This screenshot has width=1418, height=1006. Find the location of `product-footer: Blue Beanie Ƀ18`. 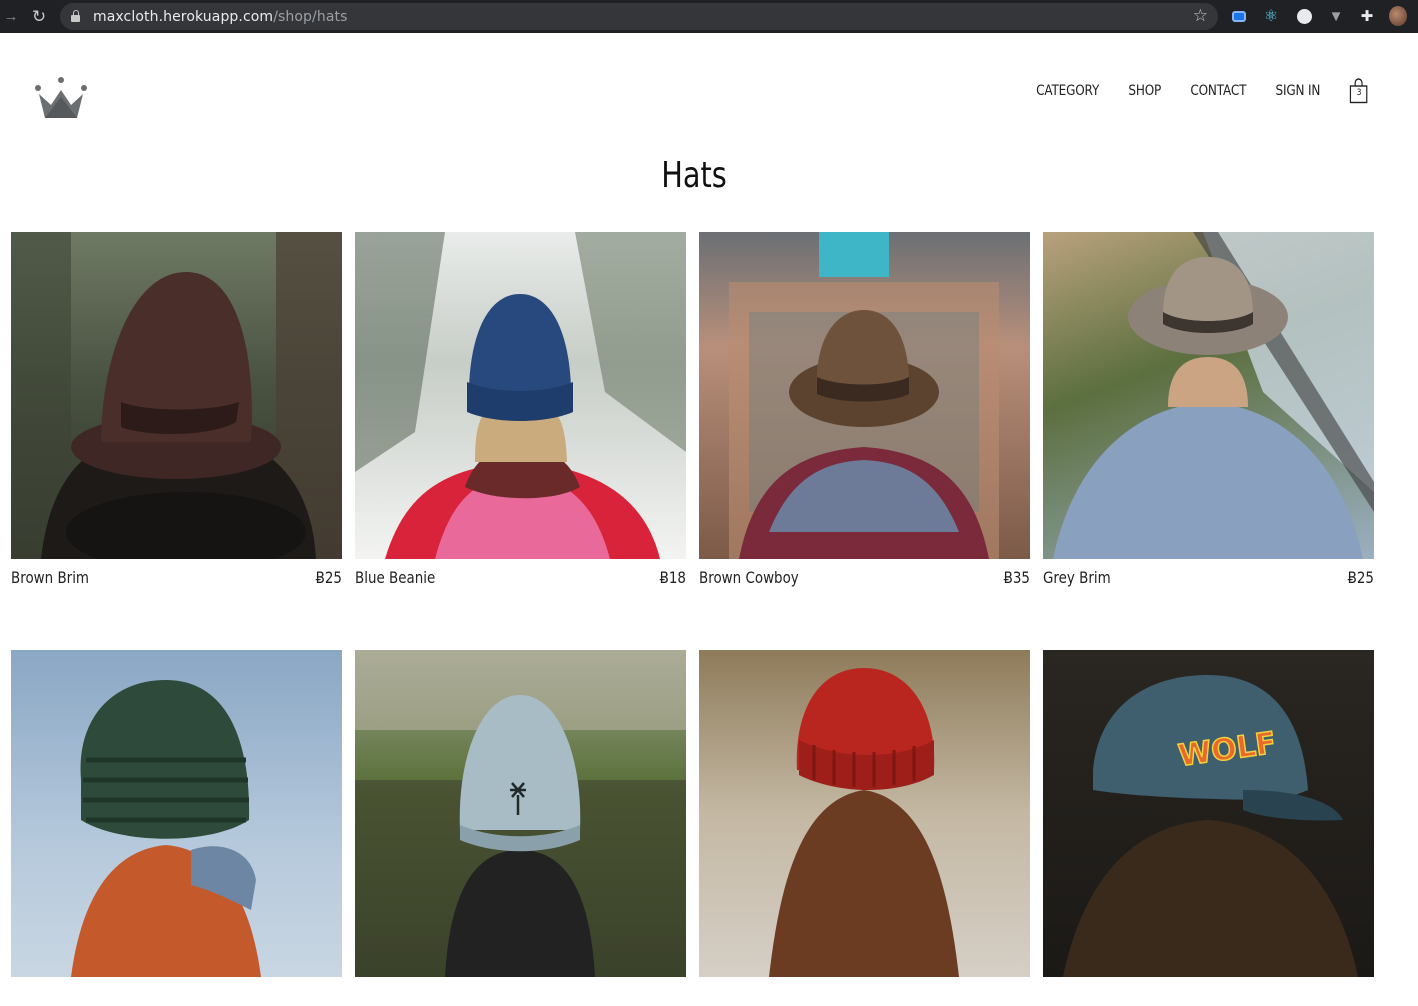

product-footer: Blue Beanie Ƀ18 is located at coordinates (520, 578).